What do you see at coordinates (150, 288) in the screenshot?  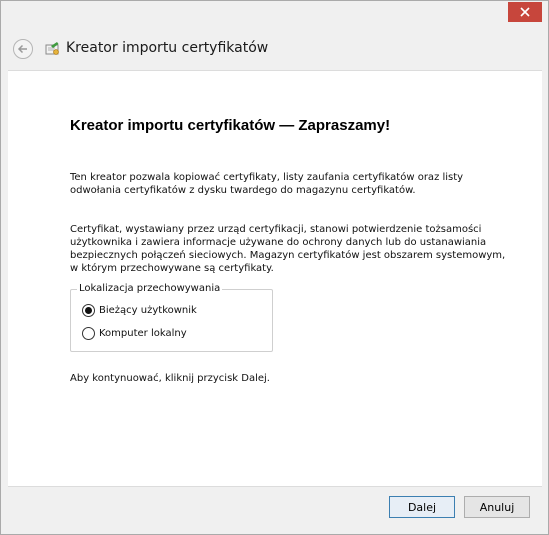 I see `storage-location-legend: Lokalizacja przechowywania` at bounding box center [150, 288].